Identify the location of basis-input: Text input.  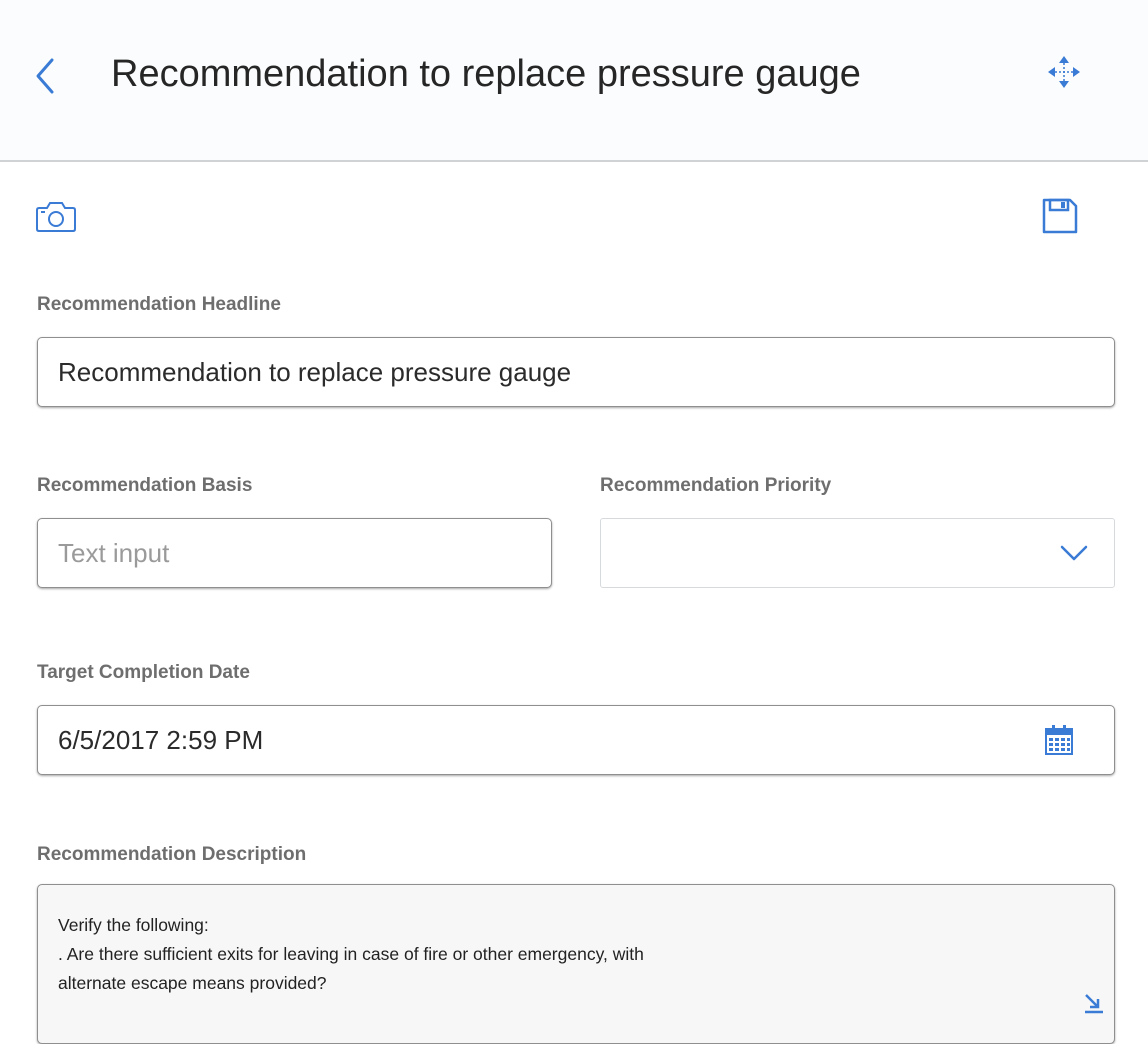
(294, 553).